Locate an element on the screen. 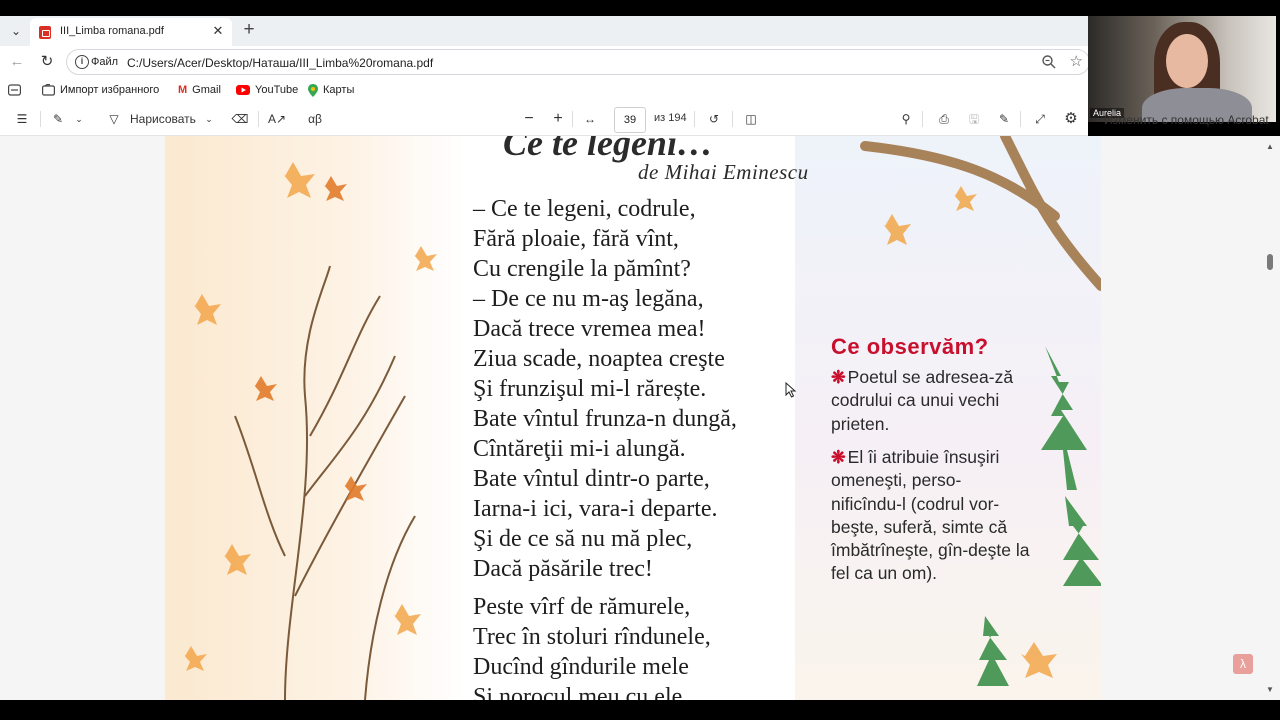 The image size is (1280, 720). info-icon: i is located at coordinates (82, 62).